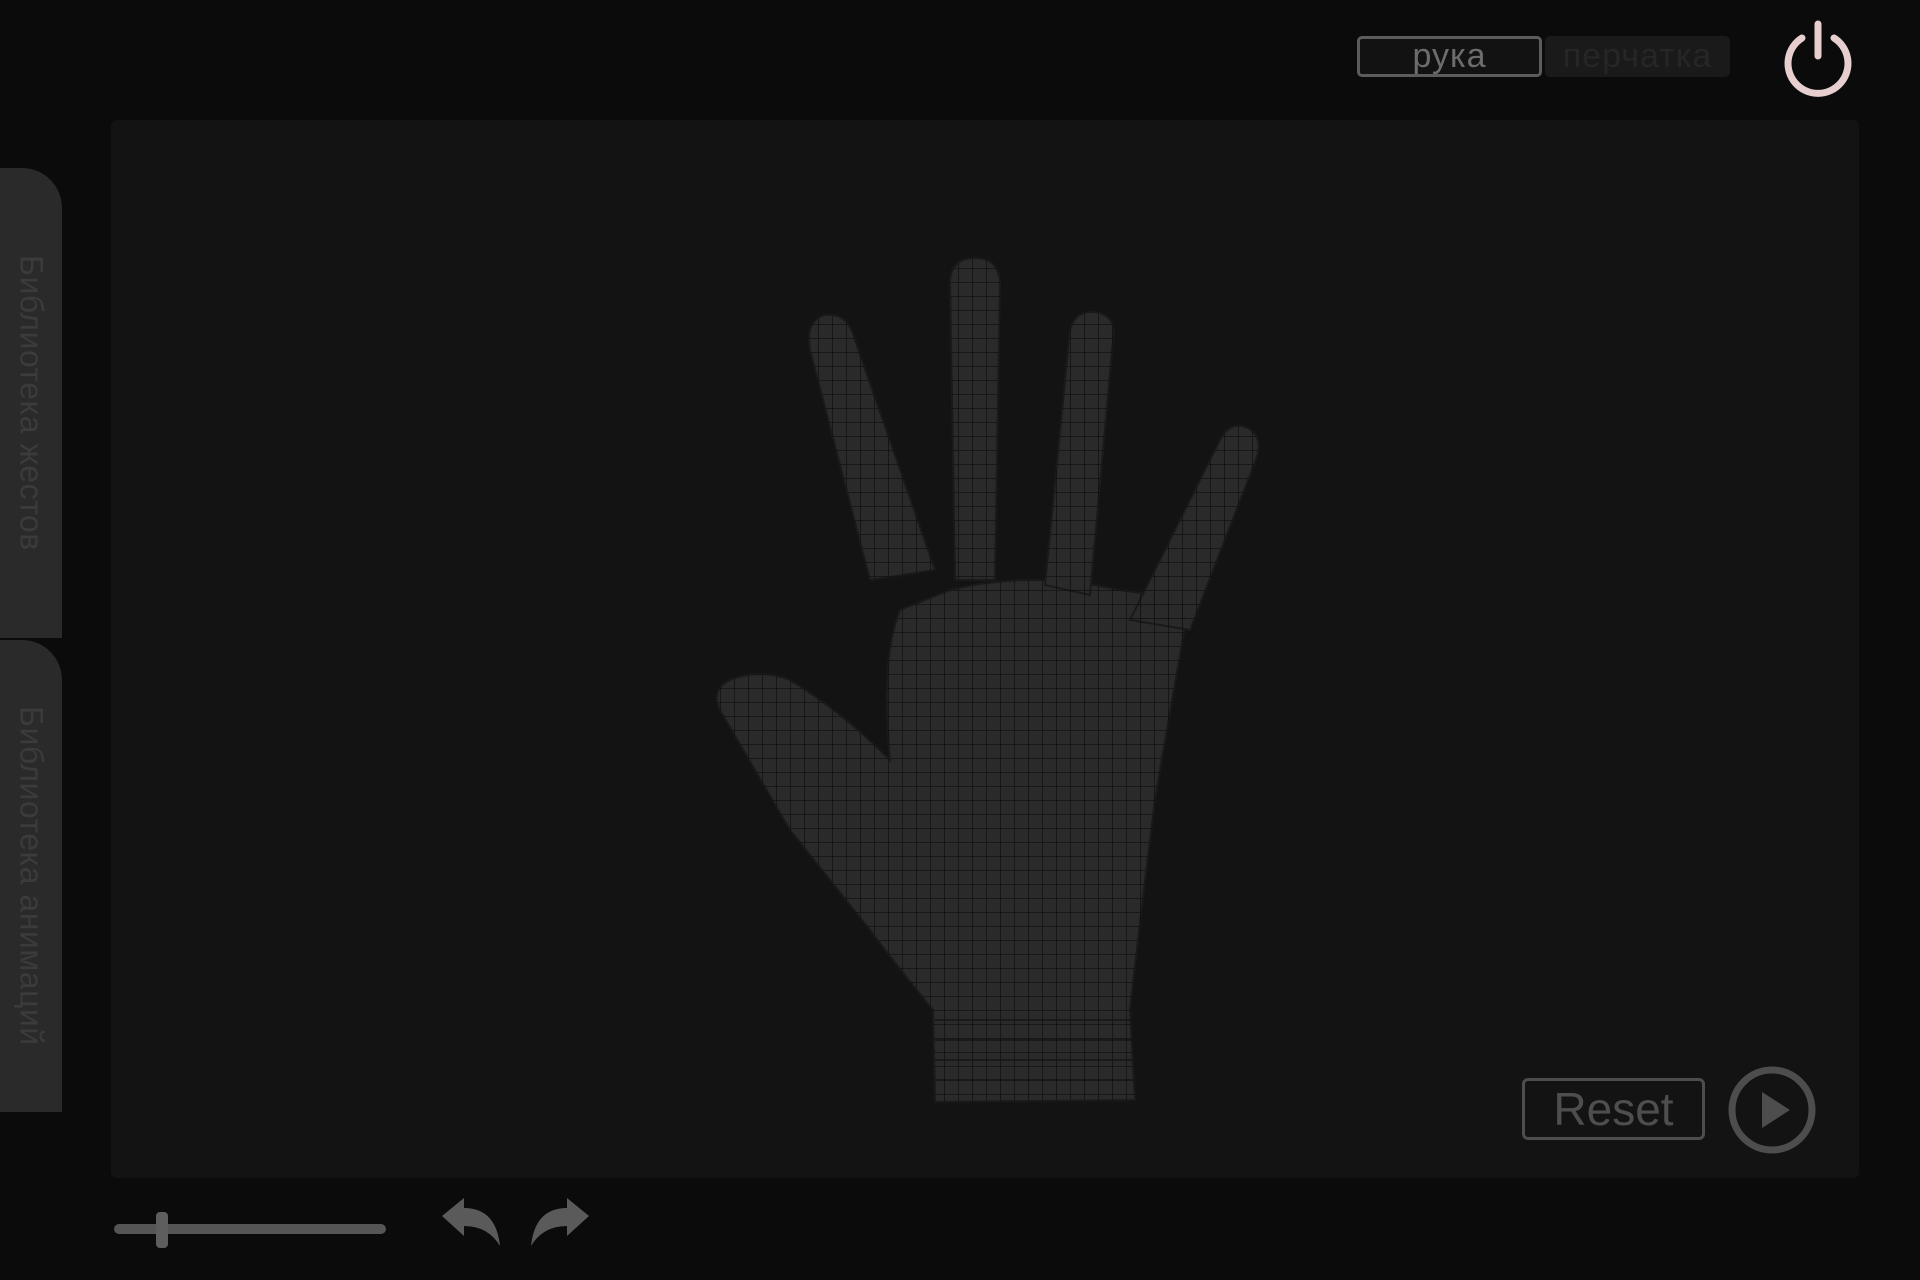 The width and height of the screenshot is (1920, 1280). I want to click on hand-mode-button: рука, so click(1449, 56).